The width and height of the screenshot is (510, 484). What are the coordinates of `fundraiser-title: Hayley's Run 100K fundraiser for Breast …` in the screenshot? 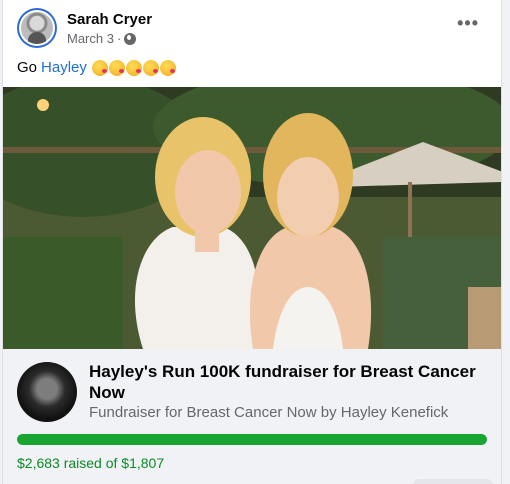 It's located at (289, 382).